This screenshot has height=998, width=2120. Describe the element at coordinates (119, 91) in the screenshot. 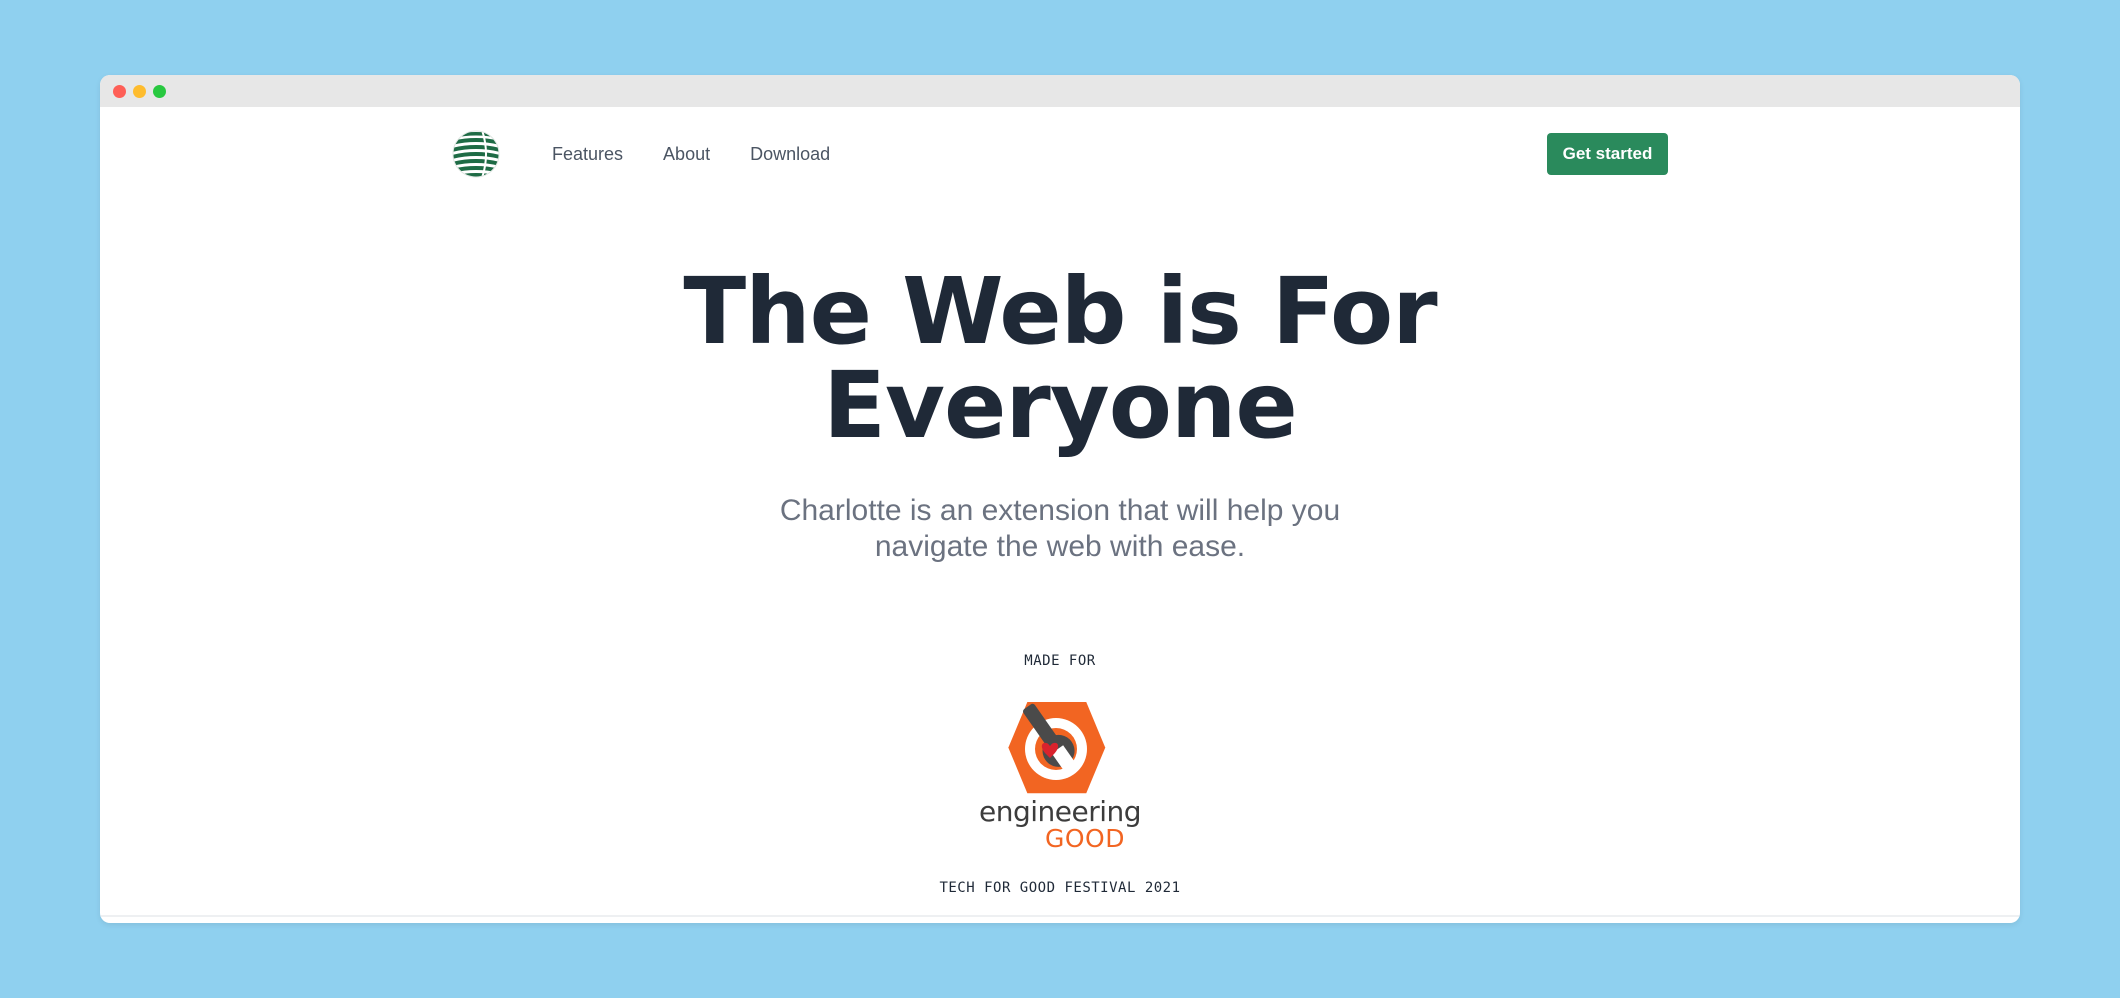

I see `close-window-button` at that location.